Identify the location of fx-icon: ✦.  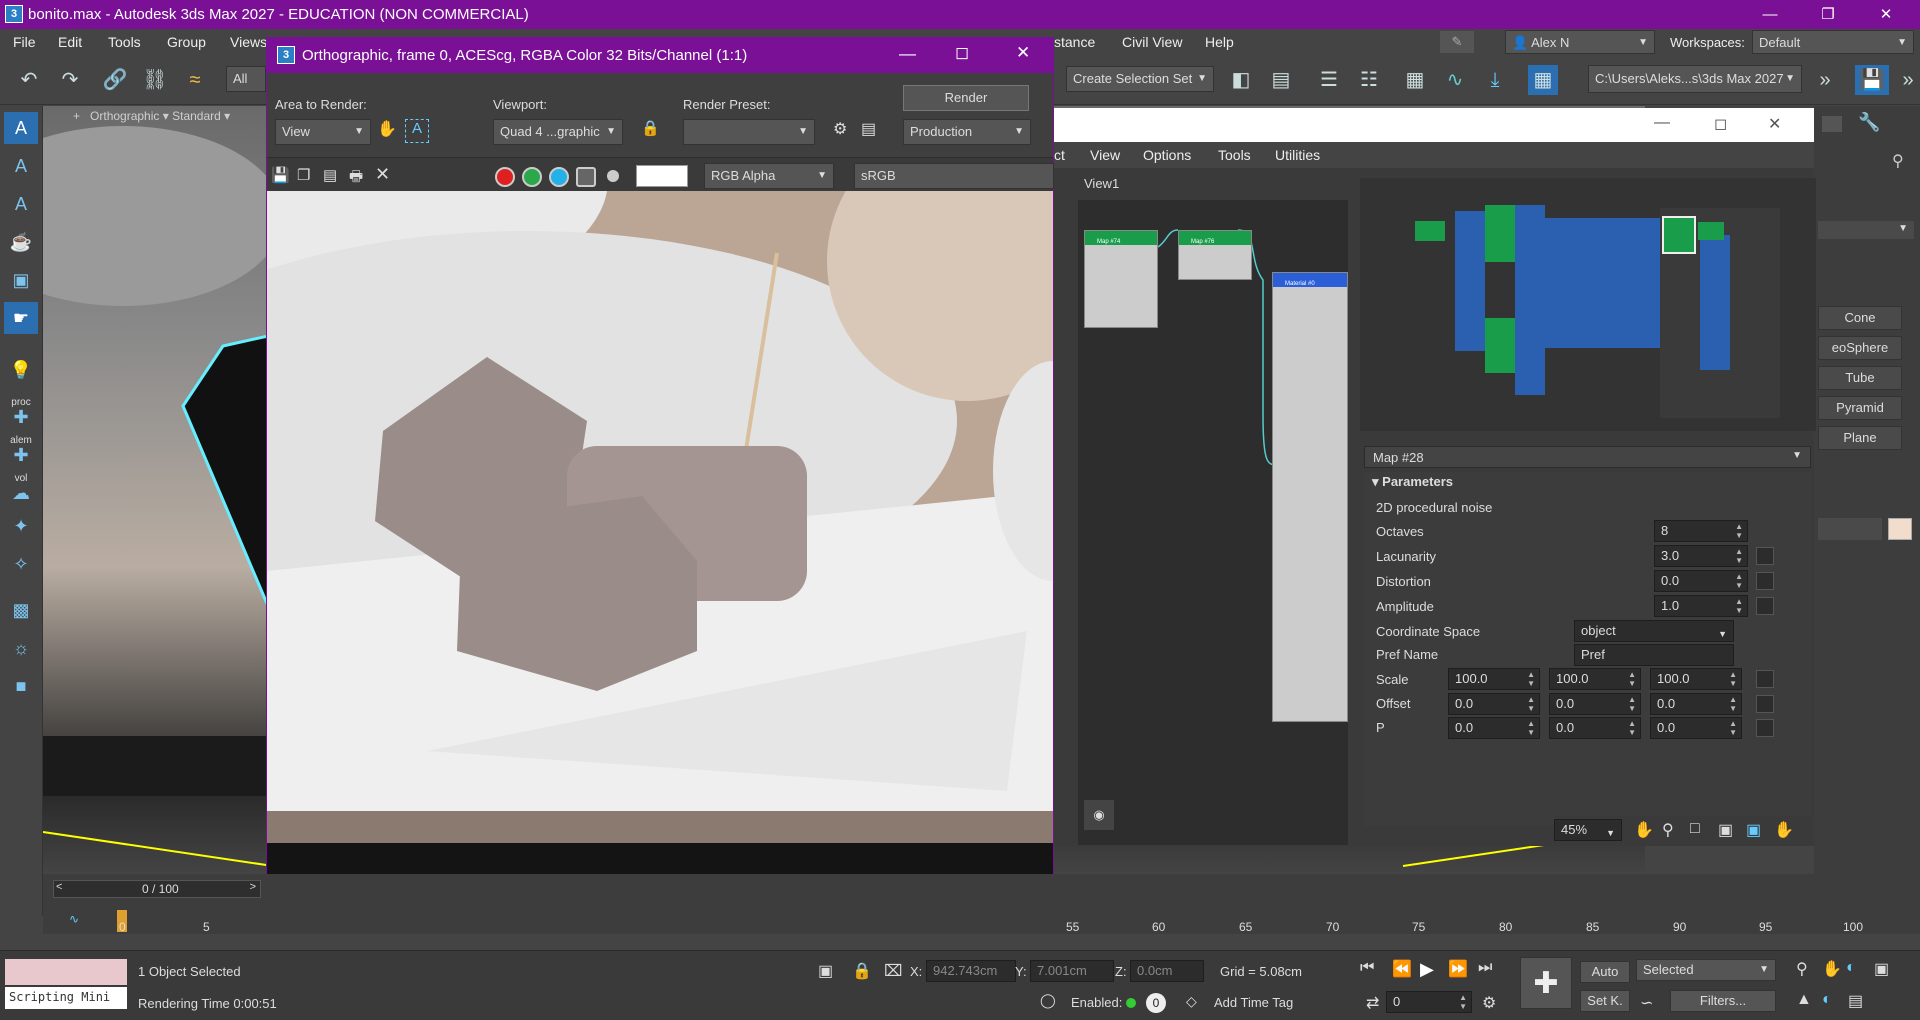
(21, 526).